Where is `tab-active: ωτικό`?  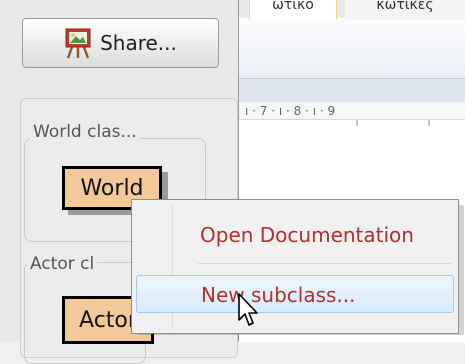
tab-active: ωτικό is located at coordinates (293, 11).